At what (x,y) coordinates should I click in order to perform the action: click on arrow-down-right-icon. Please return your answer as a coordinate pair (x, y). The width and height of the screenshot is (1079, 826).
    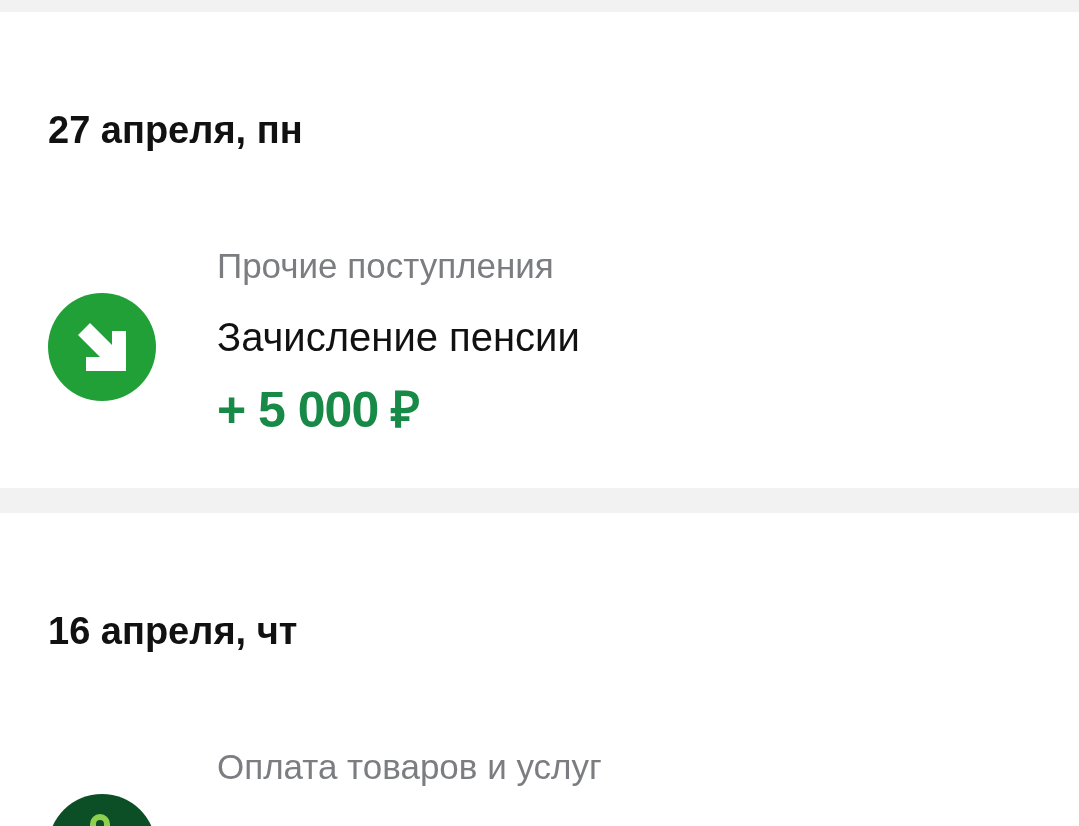
    Looking at the image, I should click on (102, 347).